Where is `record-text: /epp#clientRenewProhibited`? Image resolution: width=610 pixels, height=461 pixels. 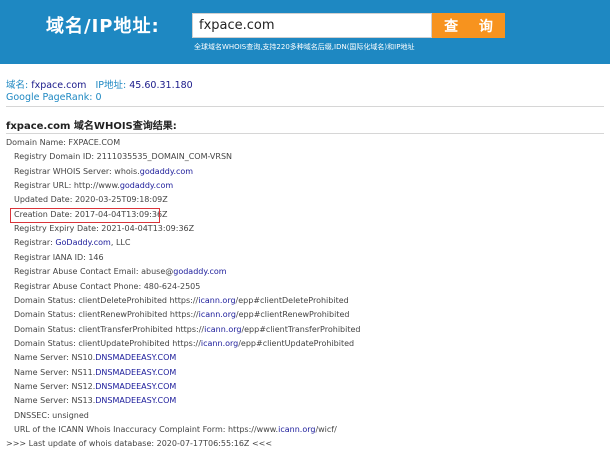 record-text: /epp#clientRenewProhibited is located at coordinates (292, 315).